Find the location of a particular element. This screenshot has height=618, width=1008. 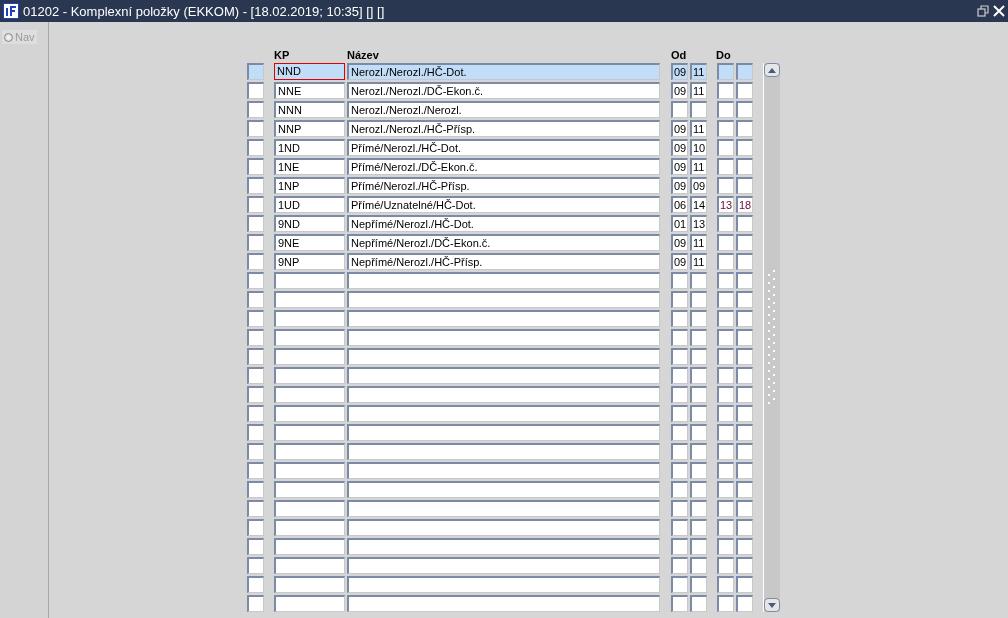

name-field: Nerozl./Nerozl./Nerozl. is located at coordinates (503, 109).